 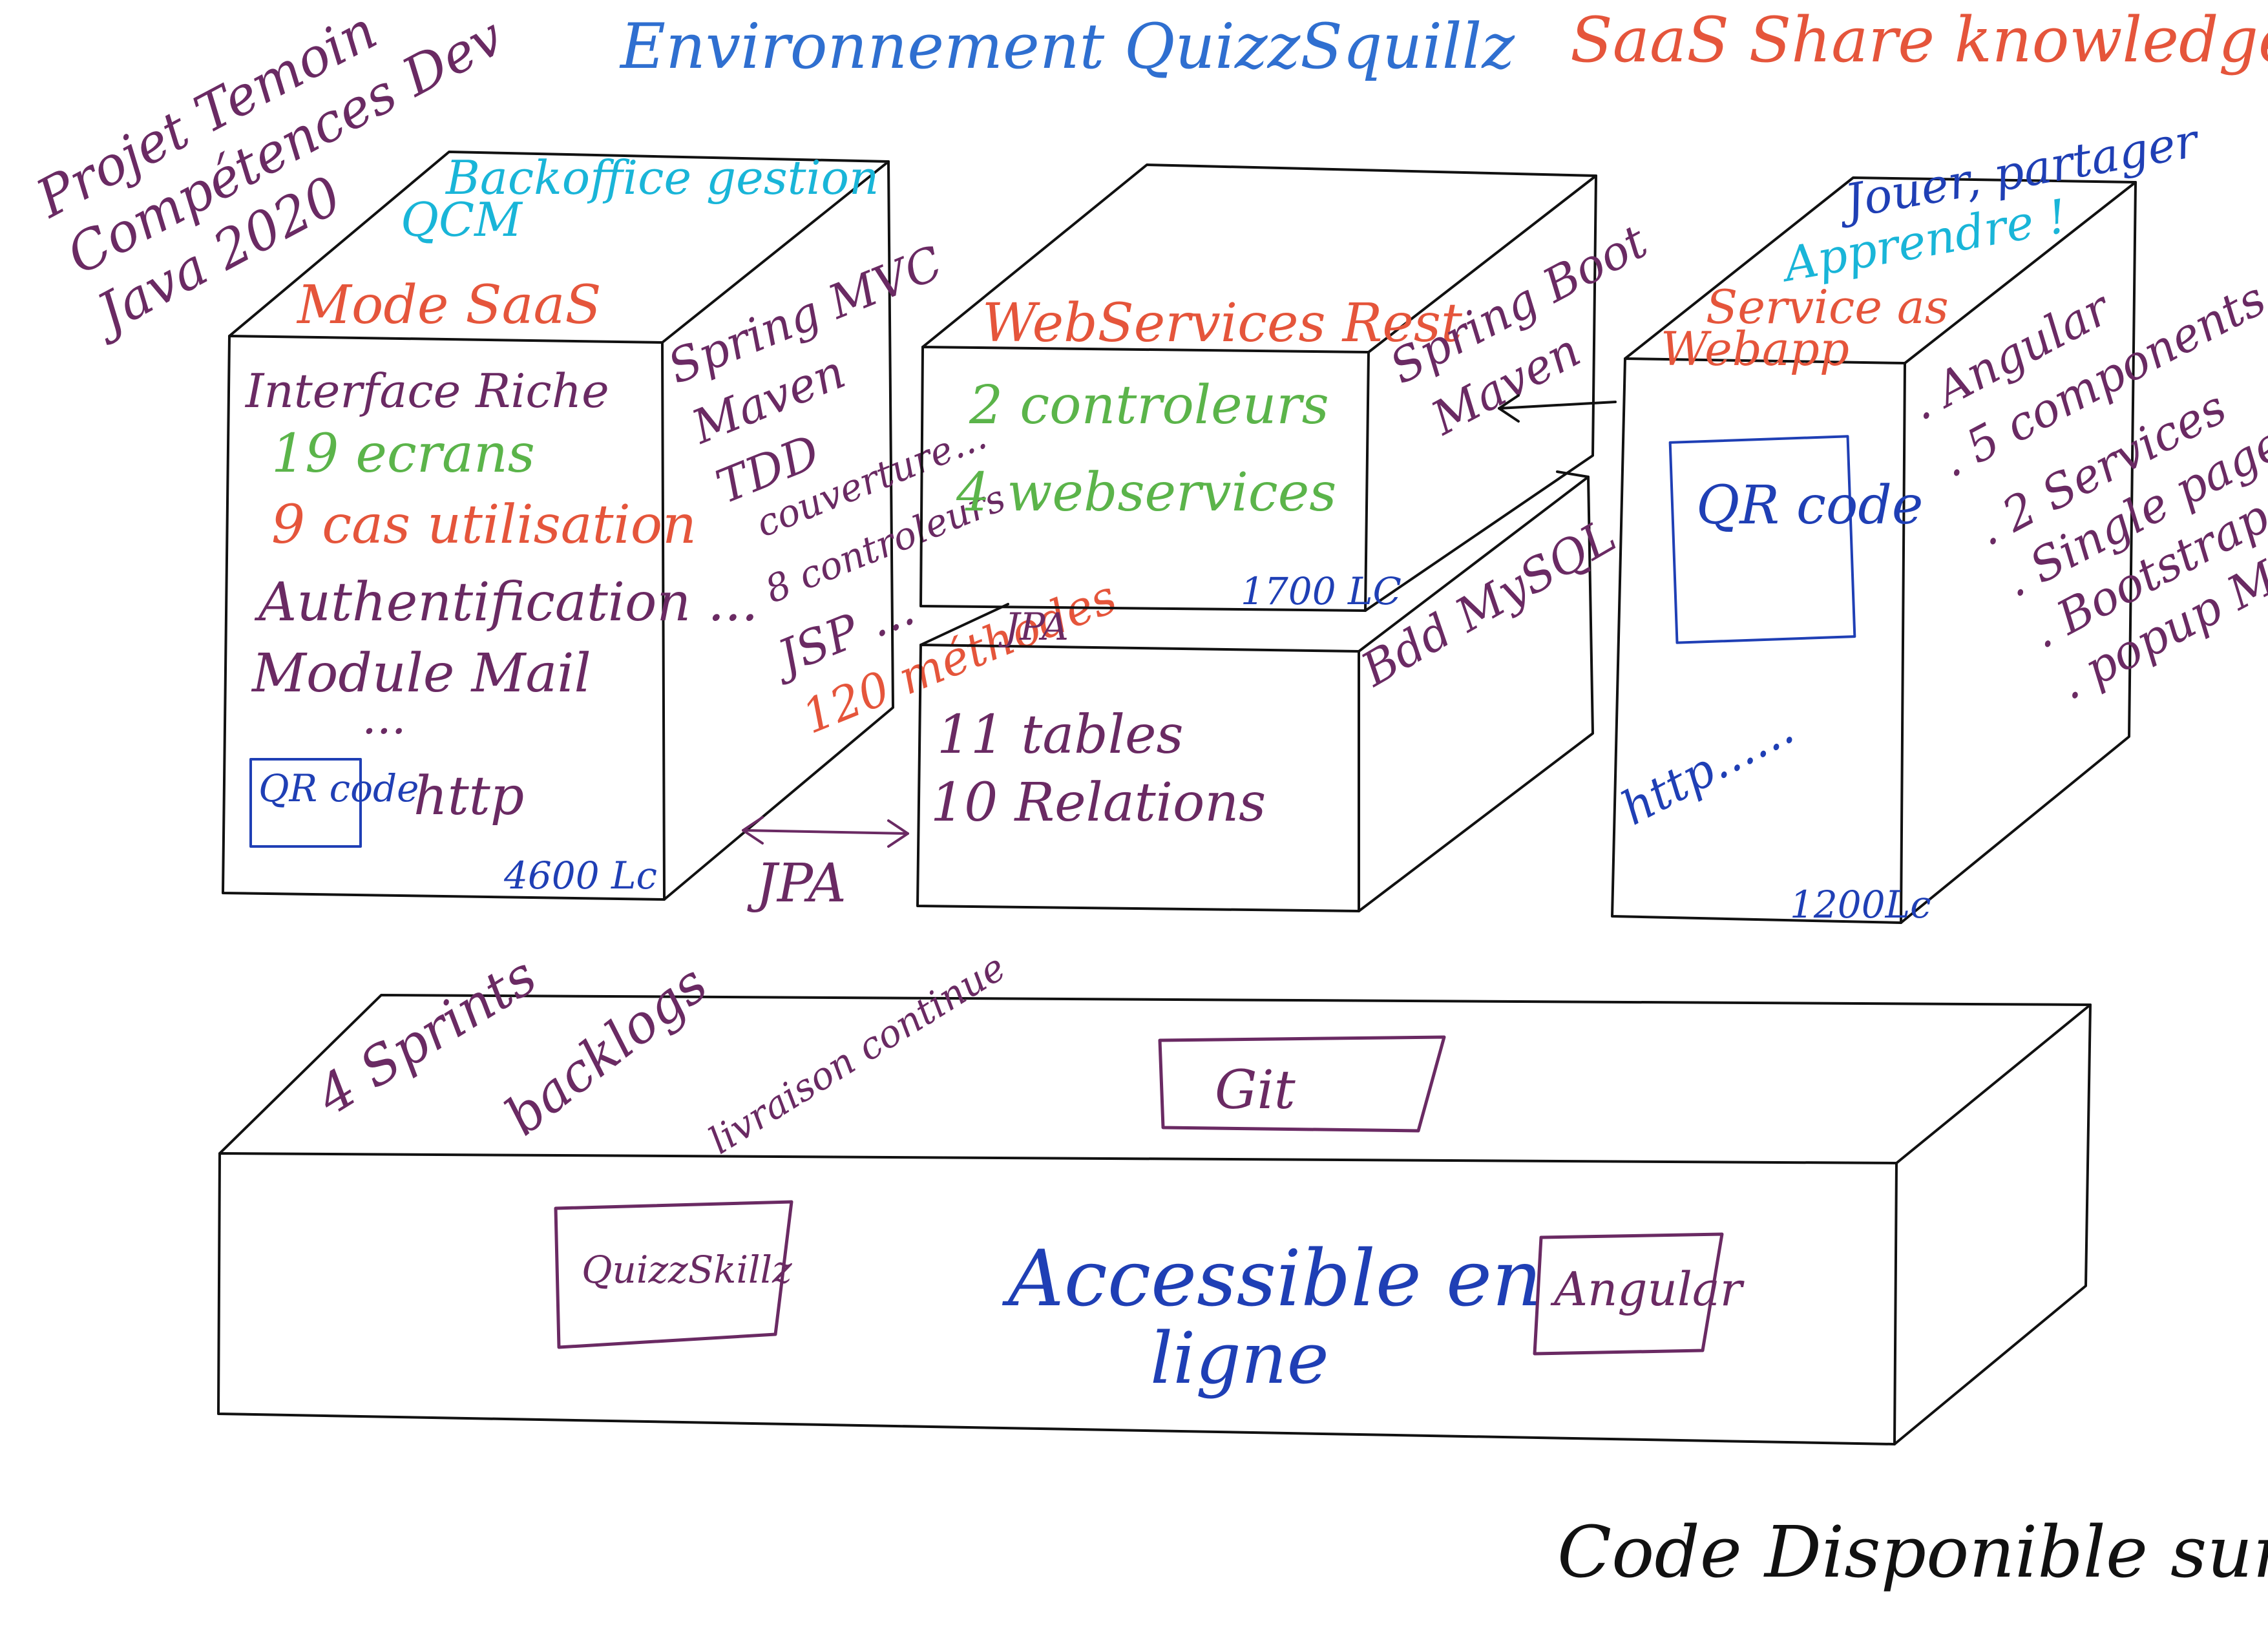 What do you see at coordinates (1913, 1552) in the screenshot?
I see `footer-note: Code Disponible sur Git` at bounding box center [1913, 1552].